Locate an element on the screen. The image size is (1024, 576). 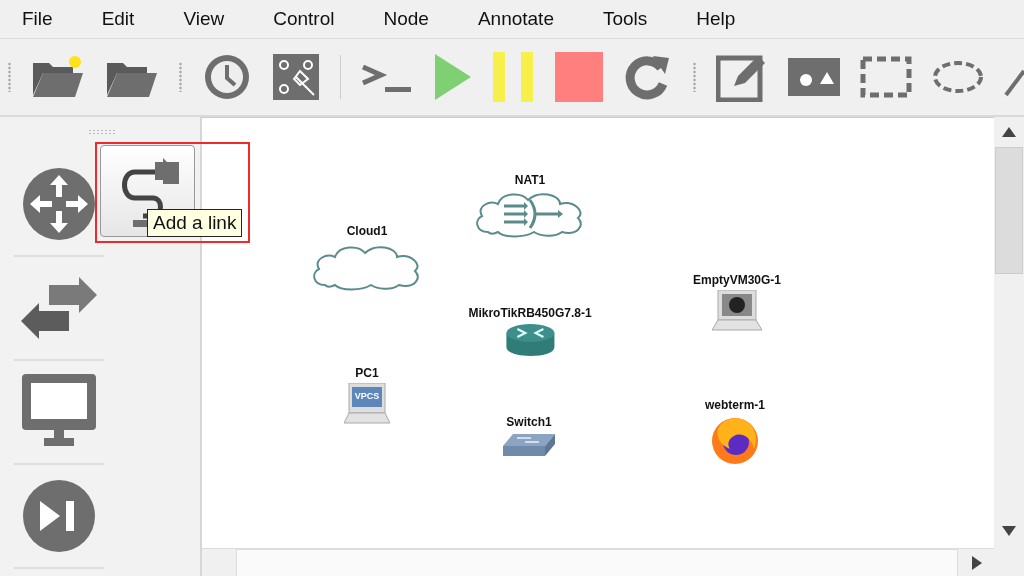
folder-icon is located at coordinates (58, 77).